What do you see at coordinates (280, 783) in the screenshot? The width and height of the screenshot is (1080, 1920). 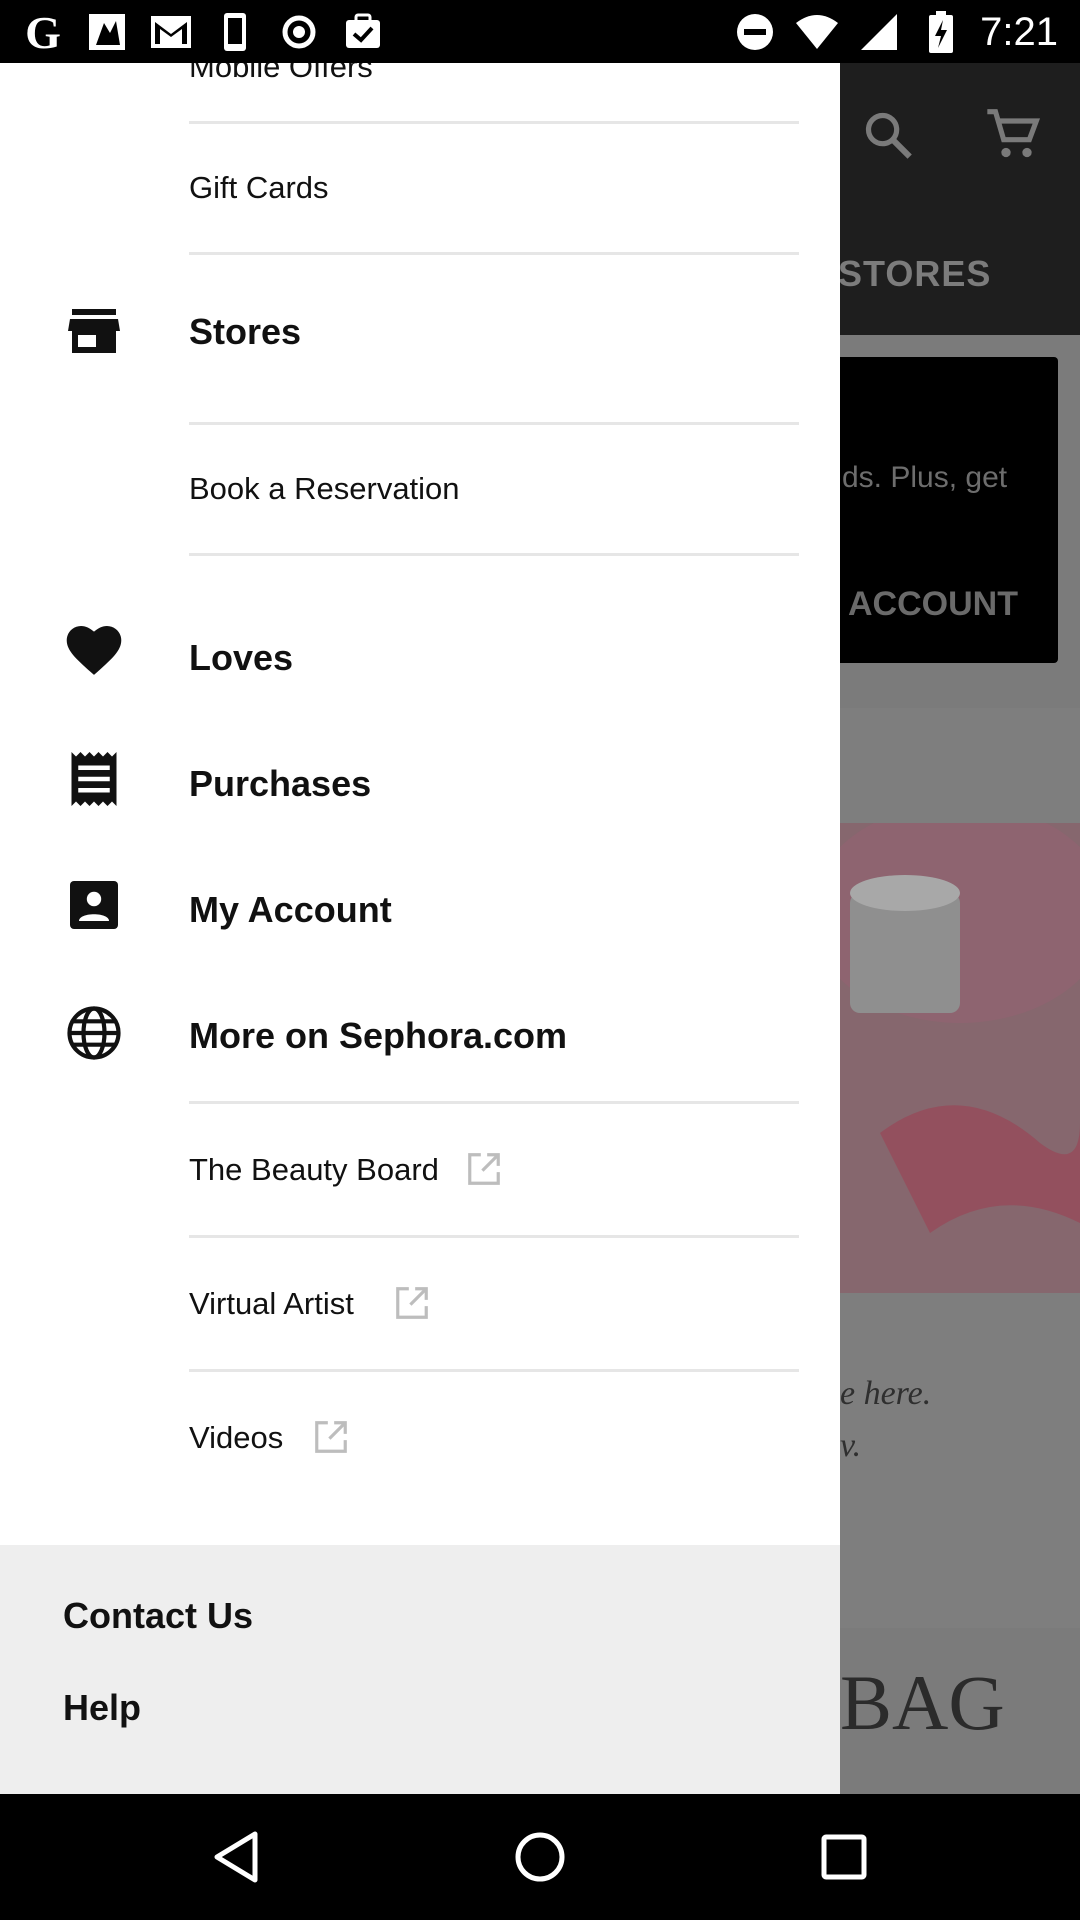 I see `drawer-item-label: Purchases` at bounding box center [280, 783].